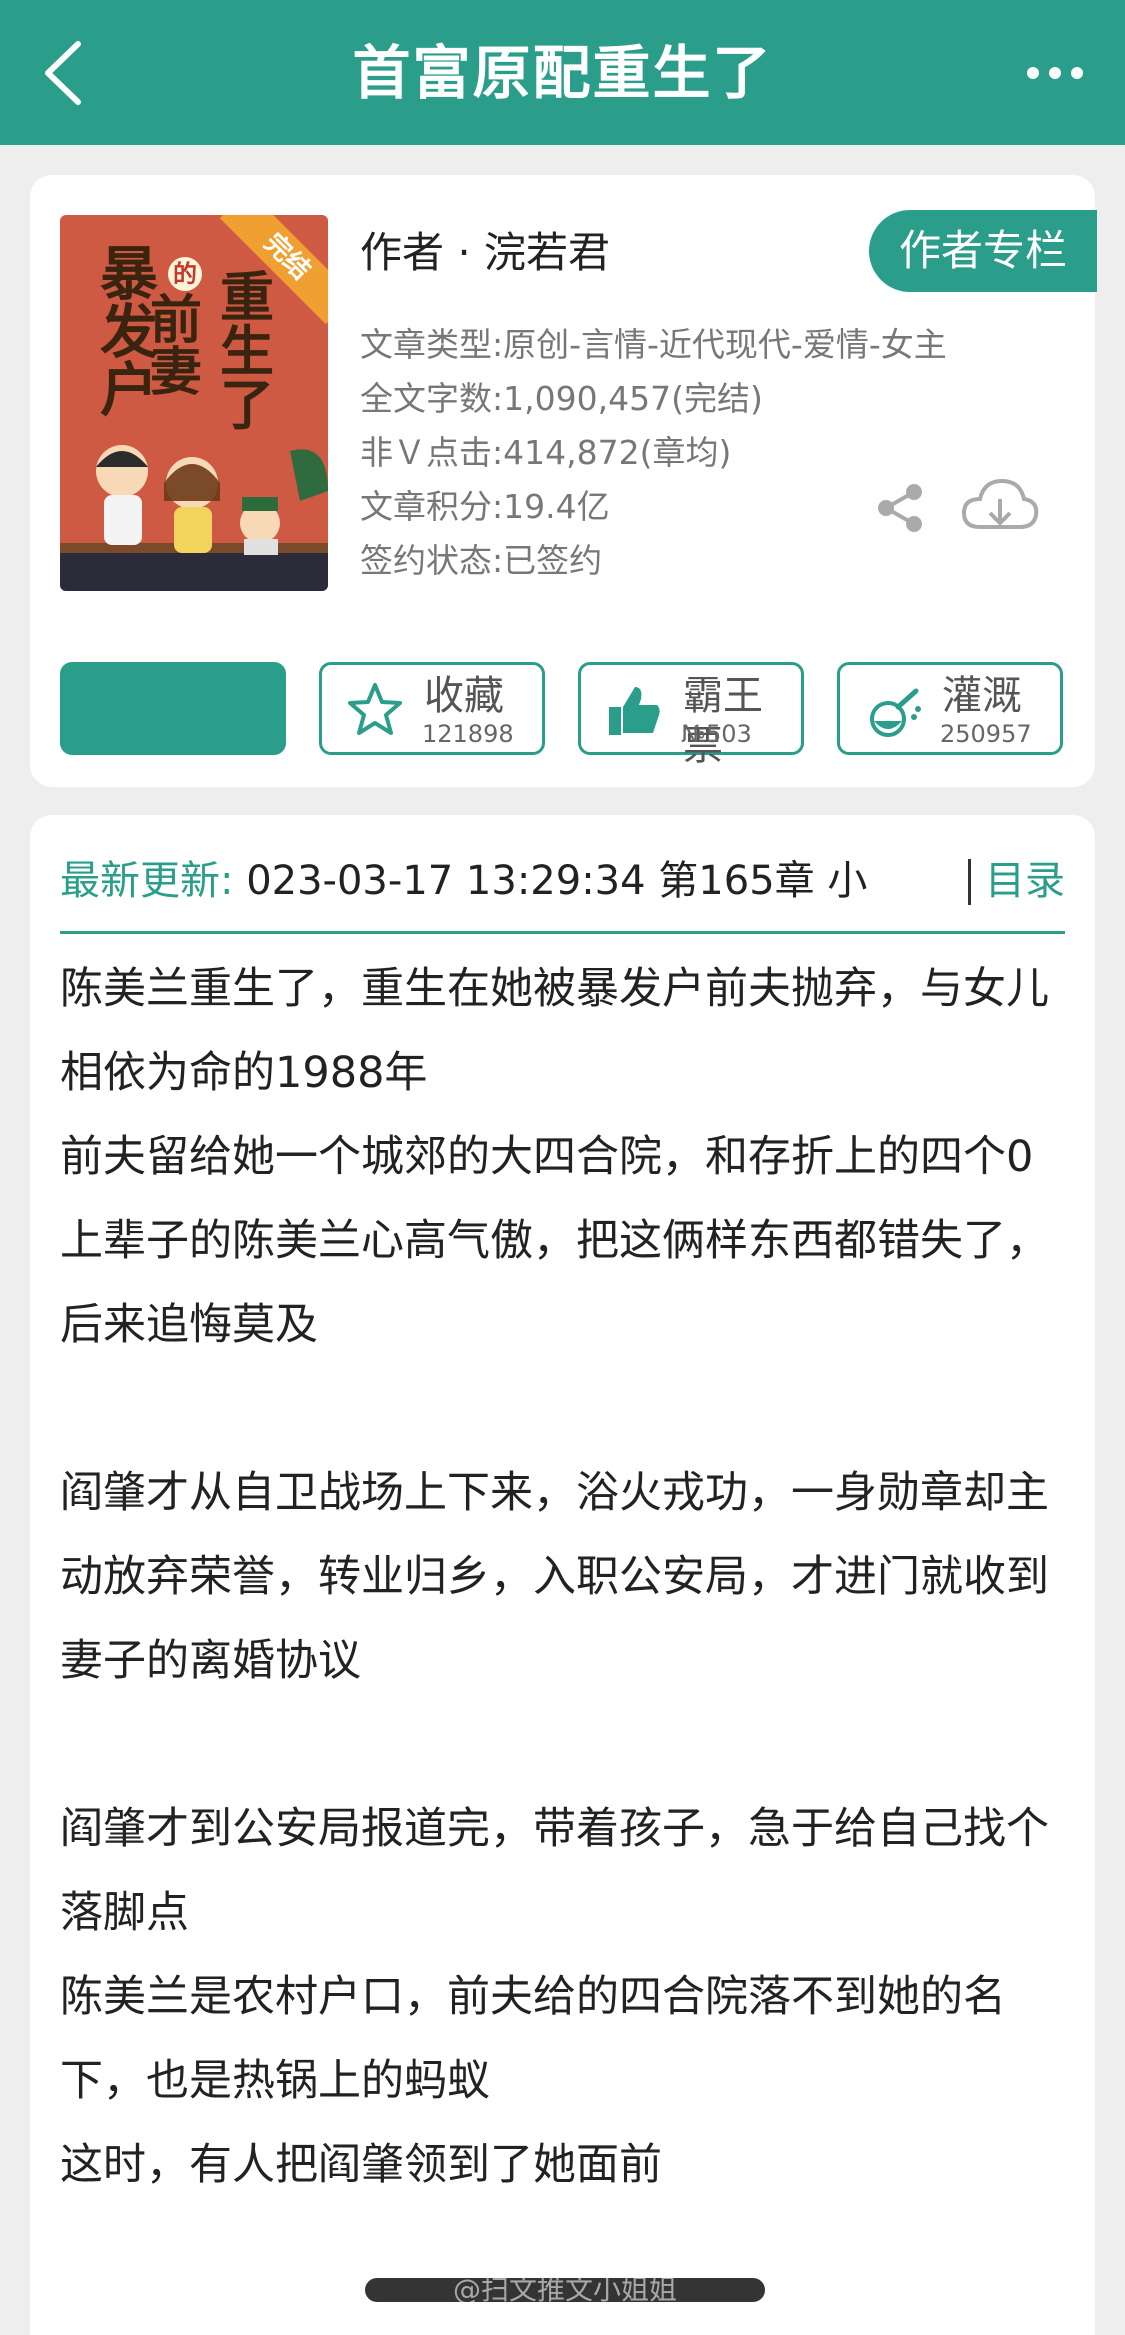 The height and width of the screenshot is (2335, 1125). What do you see at coordinates (986, 734) in the screenshot?
I see `irrigate-count: 250957` at bounding box center [986, 734].